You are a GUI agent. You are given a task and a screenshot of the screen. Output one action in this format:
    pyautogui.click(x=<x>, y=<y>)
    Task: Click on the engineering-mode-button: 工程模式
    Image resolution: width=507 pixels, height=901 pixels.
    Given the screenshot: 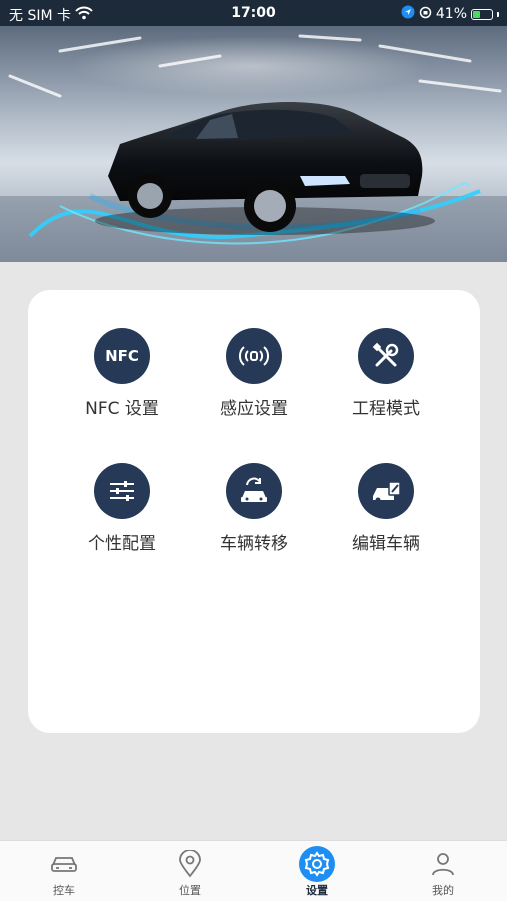 What is the action you would take?
    pyautogui.click(x=386, y=373)
    